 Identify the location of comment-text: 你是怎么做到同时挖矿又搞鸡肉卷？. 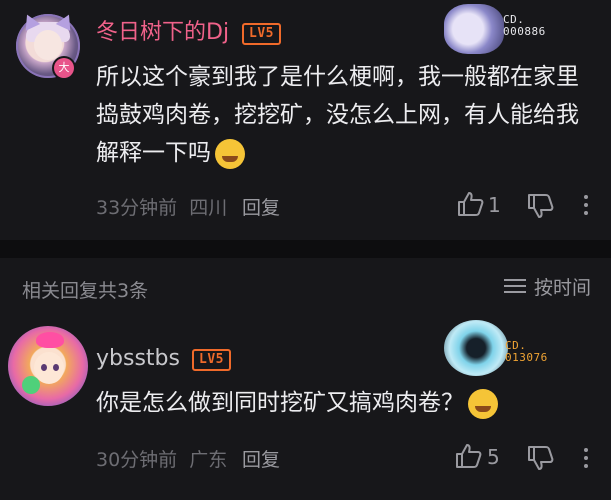
(341, 403).